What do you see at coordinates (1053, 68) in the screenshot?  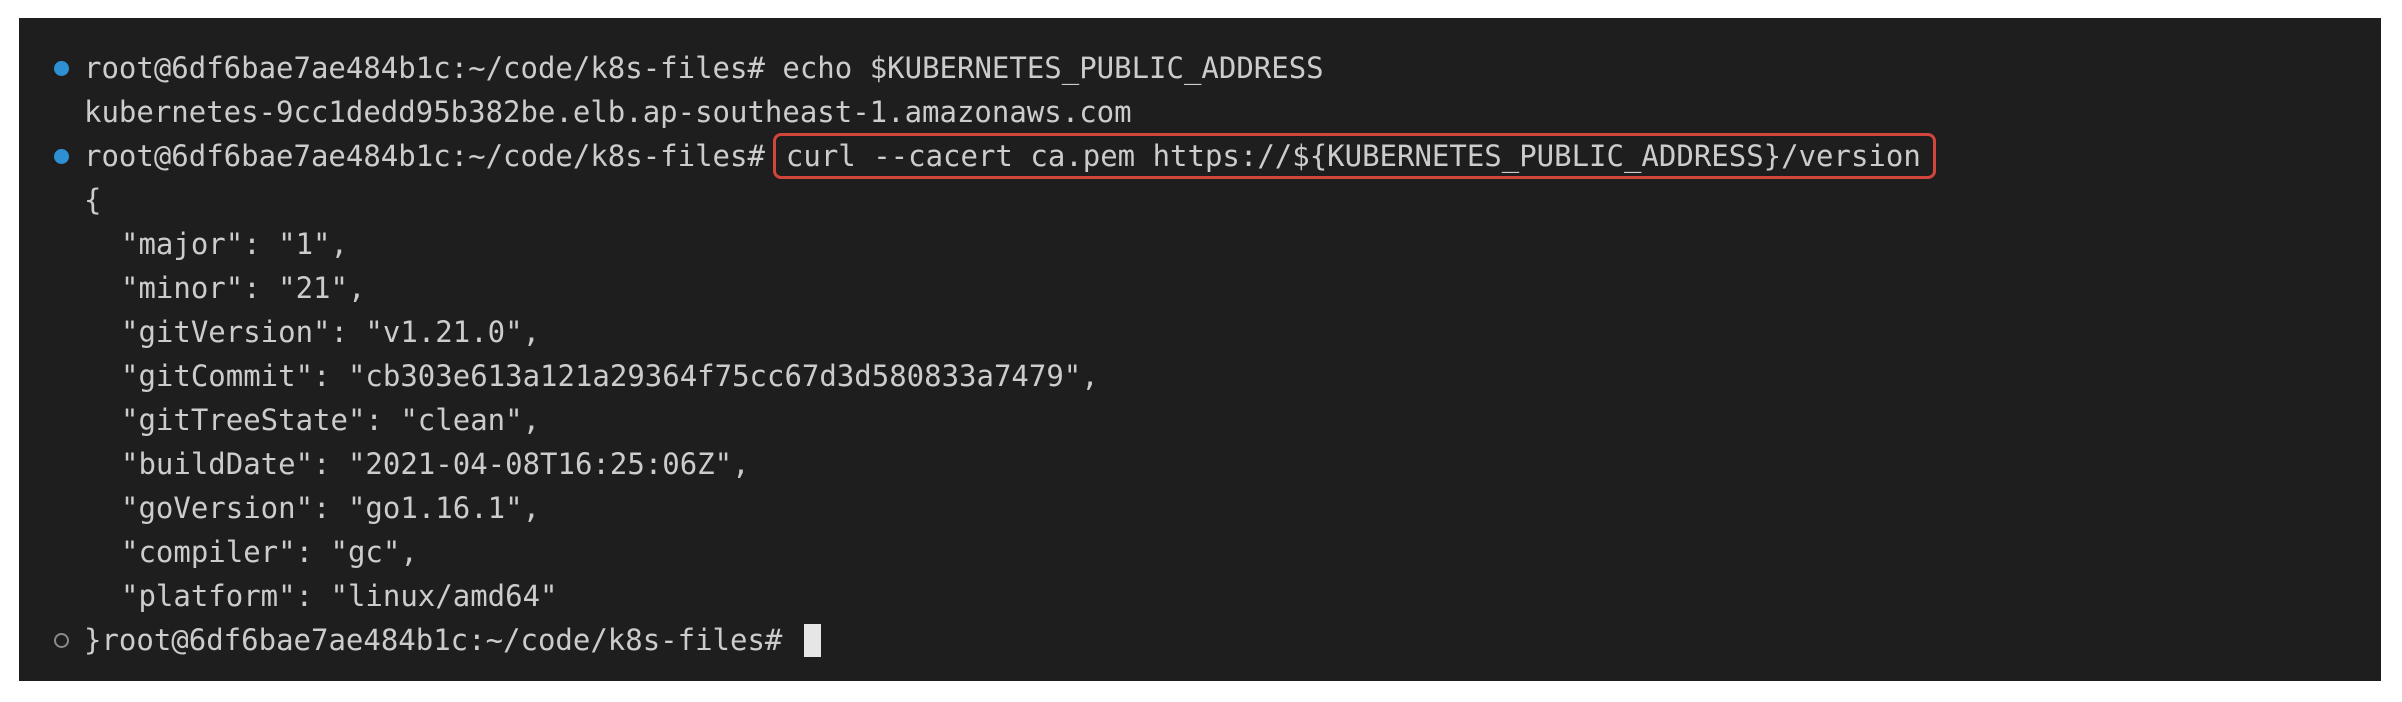 I see `command-text: echo $KUBERNETES_PUBLIC_ADDRESS` at bounding box center [1053, 68].